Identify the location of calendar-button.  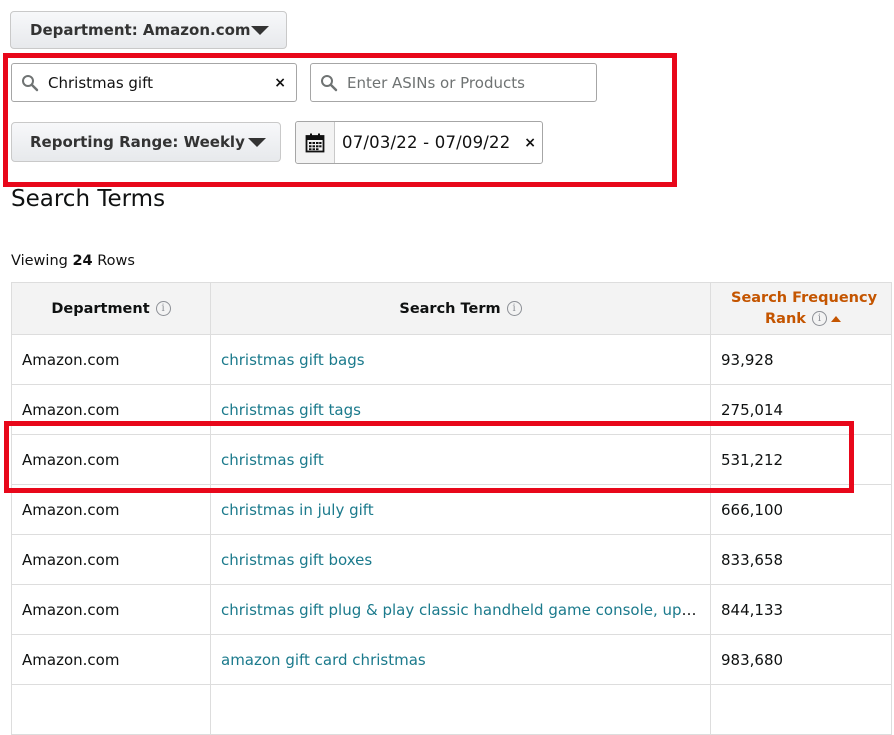
(315, 142).